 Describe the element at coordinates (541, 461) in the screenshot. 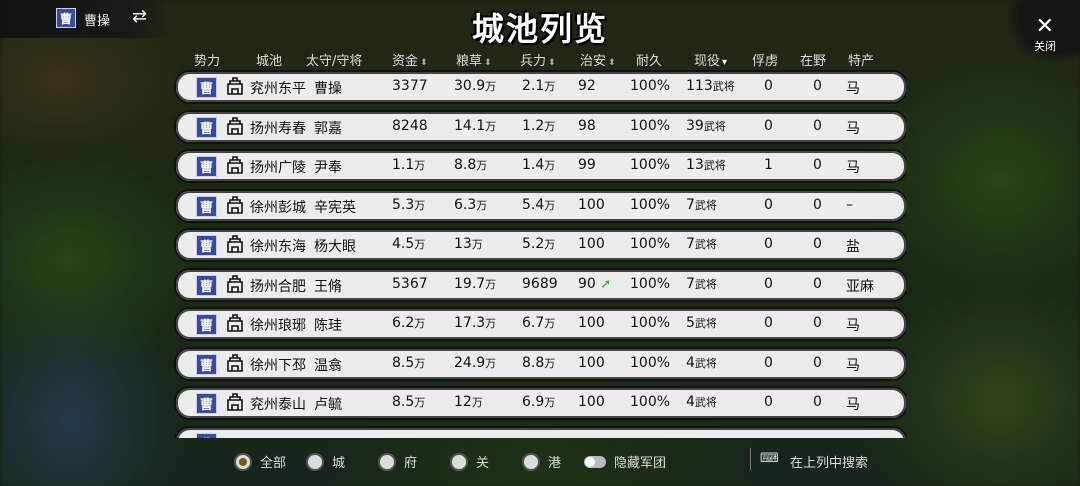

I see `filter-radio: 港` at that location.